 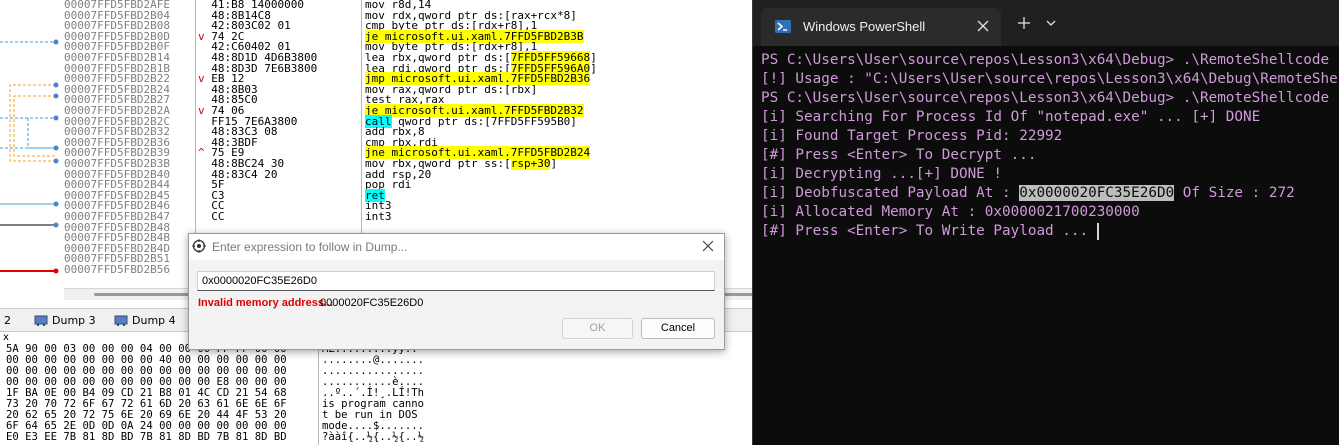 What do you see at coordinates (373, 437) in the screenshot?
I see `dump-ascii-row: ?ààî{..½{..½{..½` at bounding box center [373, 437].